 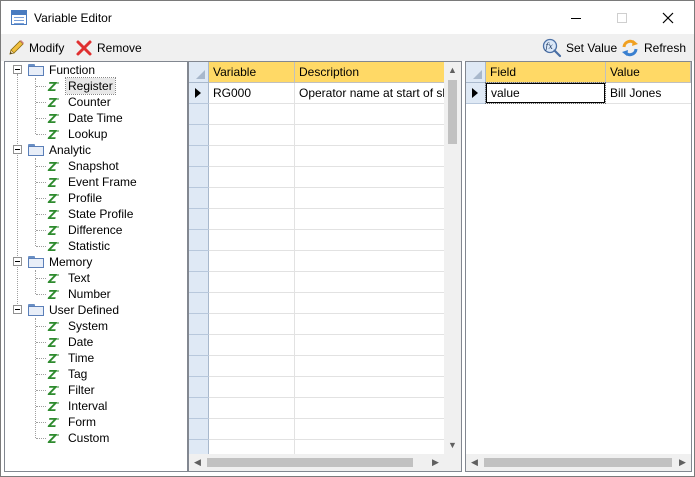 I want to click on tree-group-label: Function, so click(x=72, y=70).